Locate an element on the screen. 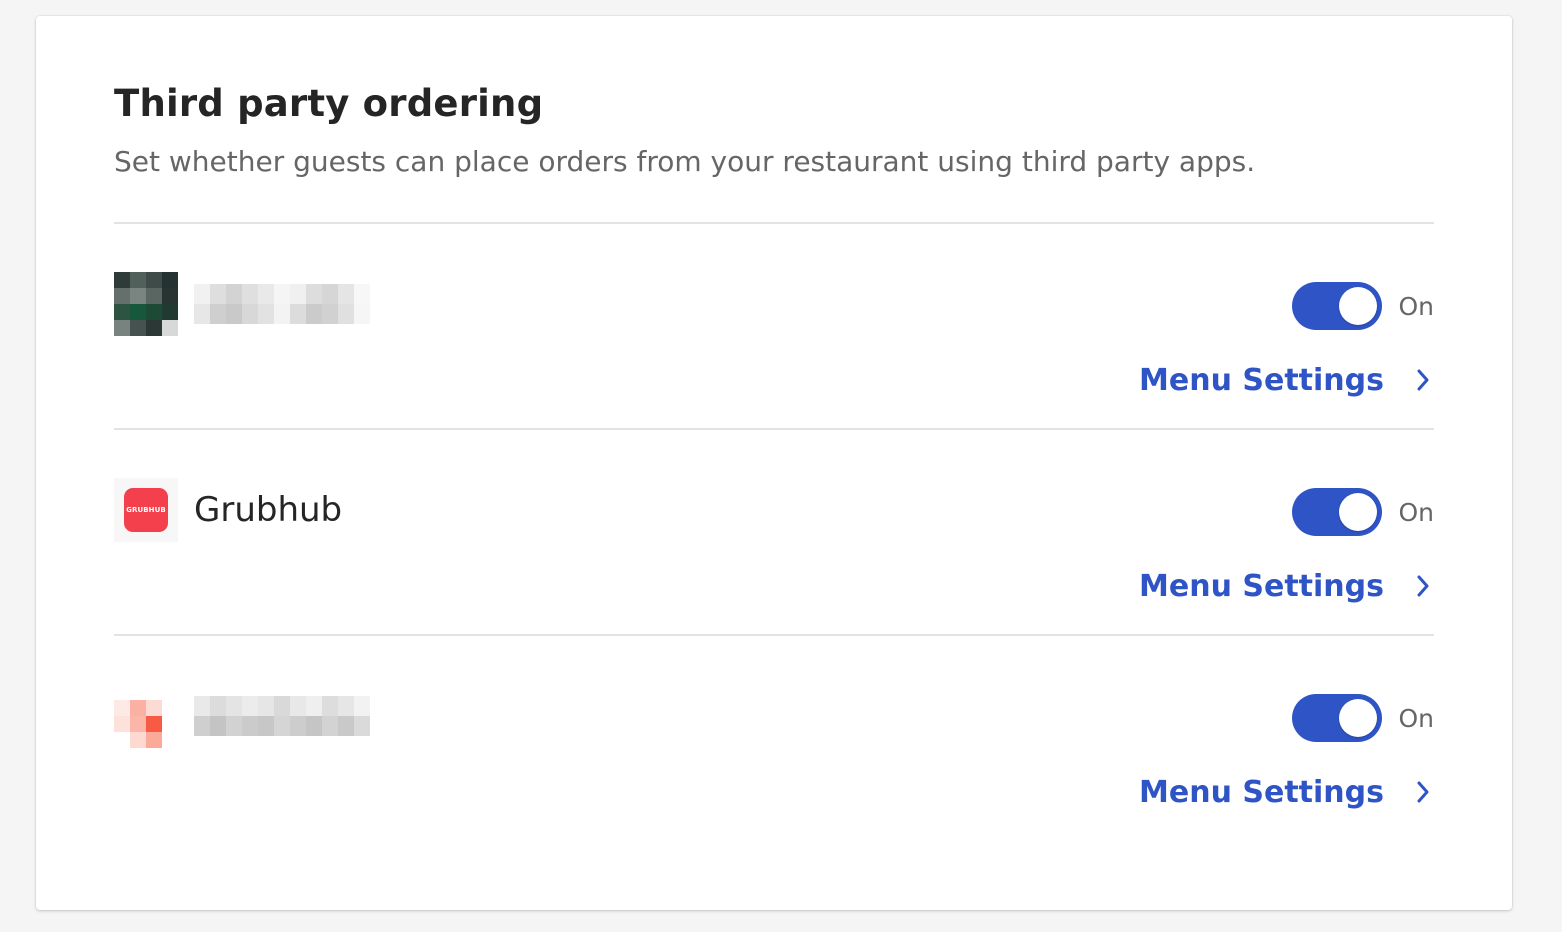 The height and width of the screenshot is (932, 1562). grubhub-logo-badge: GRUBHUB is located at coordinates (146, 510).